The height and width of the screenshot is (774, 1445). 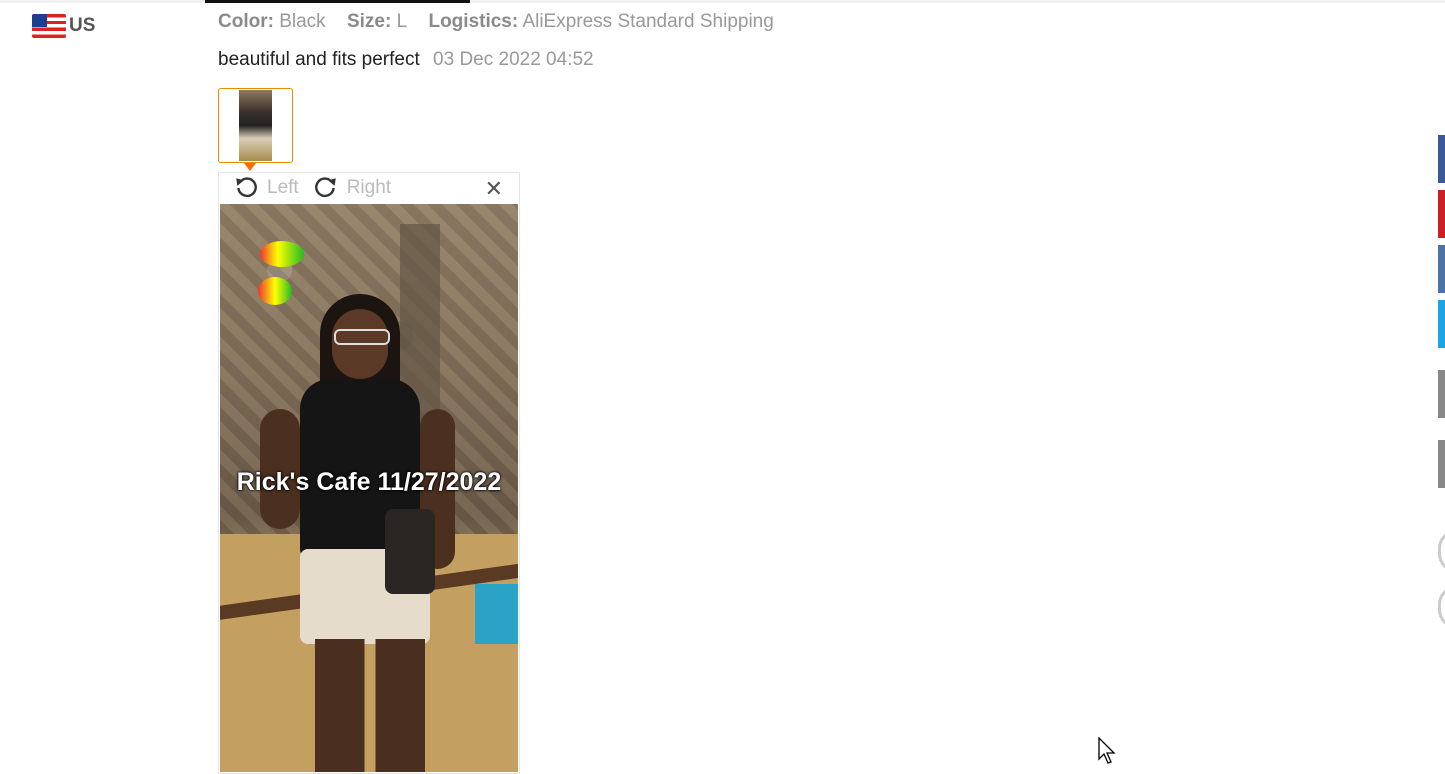 What do you see at coordinates (648, 21) in the screenshot?
I see `logistics-value: AliExpress Standard Shipping` at bounding box center [648, 21].